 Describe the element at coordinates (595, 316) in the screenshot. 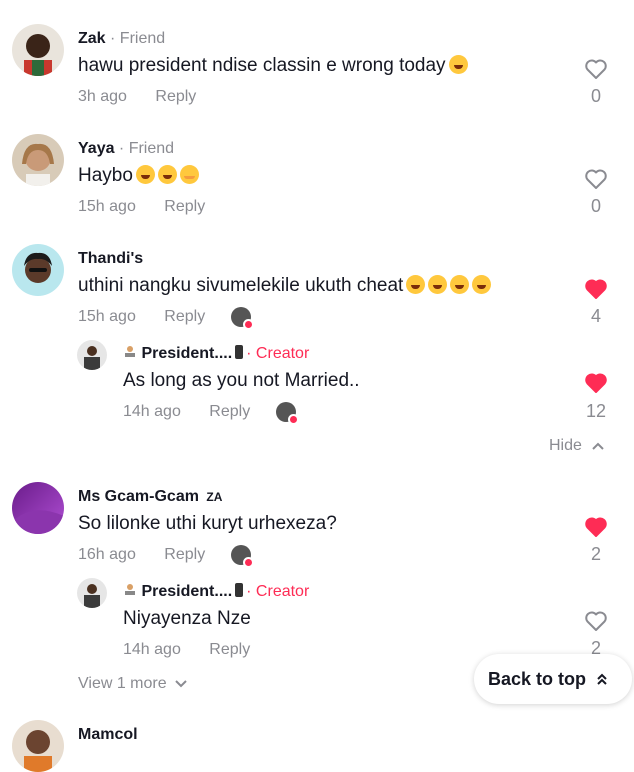

I see `like-count: 4` at that location.